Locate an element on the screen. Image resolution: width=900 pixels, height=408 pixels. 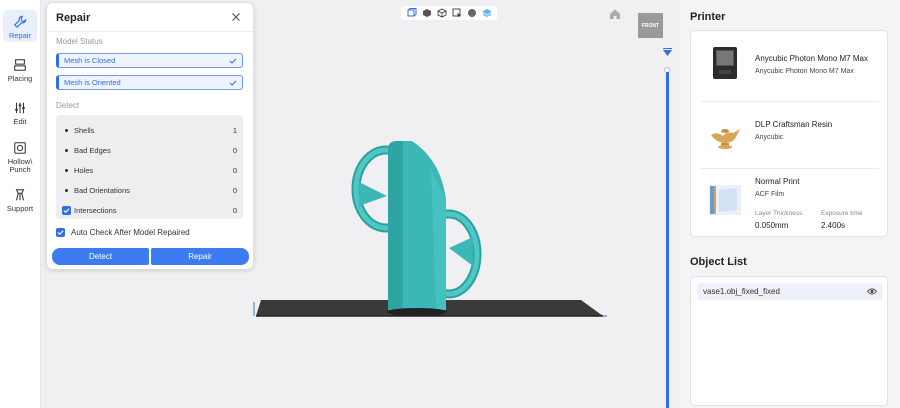
status-mesh-oriented-label: Mesh is Oriented is located at coordinates (92, 82).